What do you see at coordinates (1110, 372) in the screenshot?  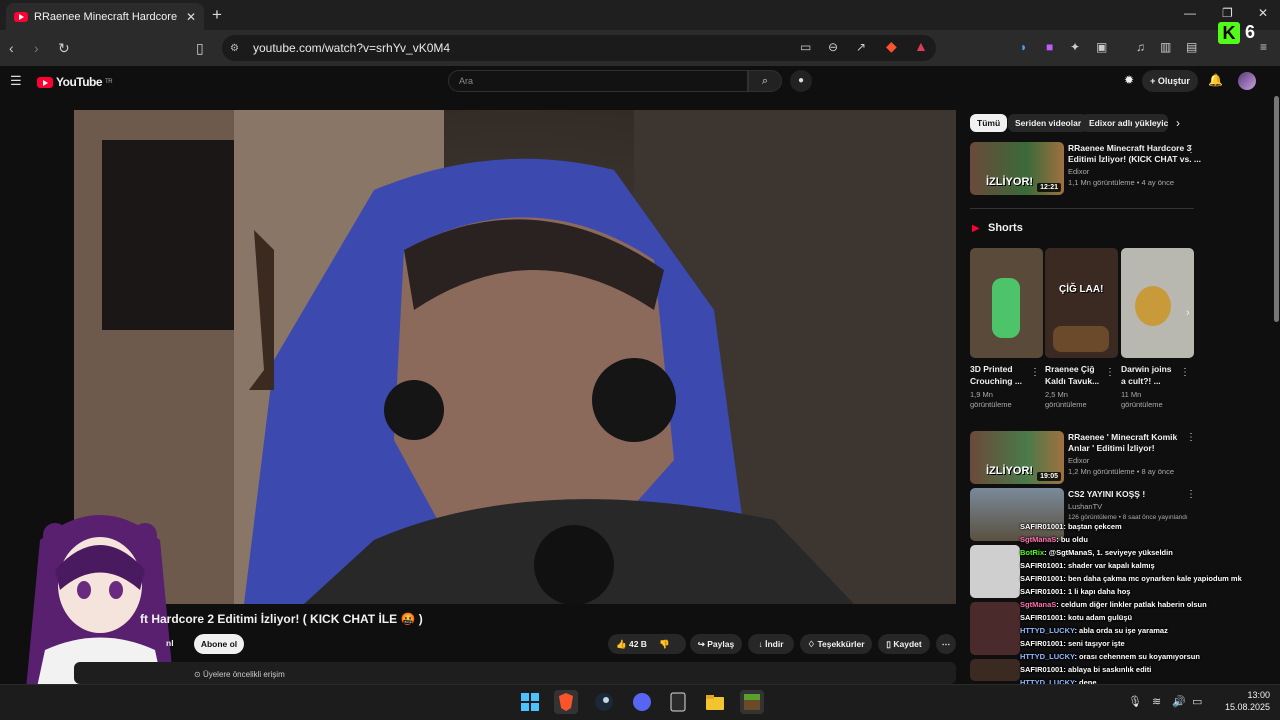 I see `short2-menu-icon: ⋮` at bounding box center [1110, 372].